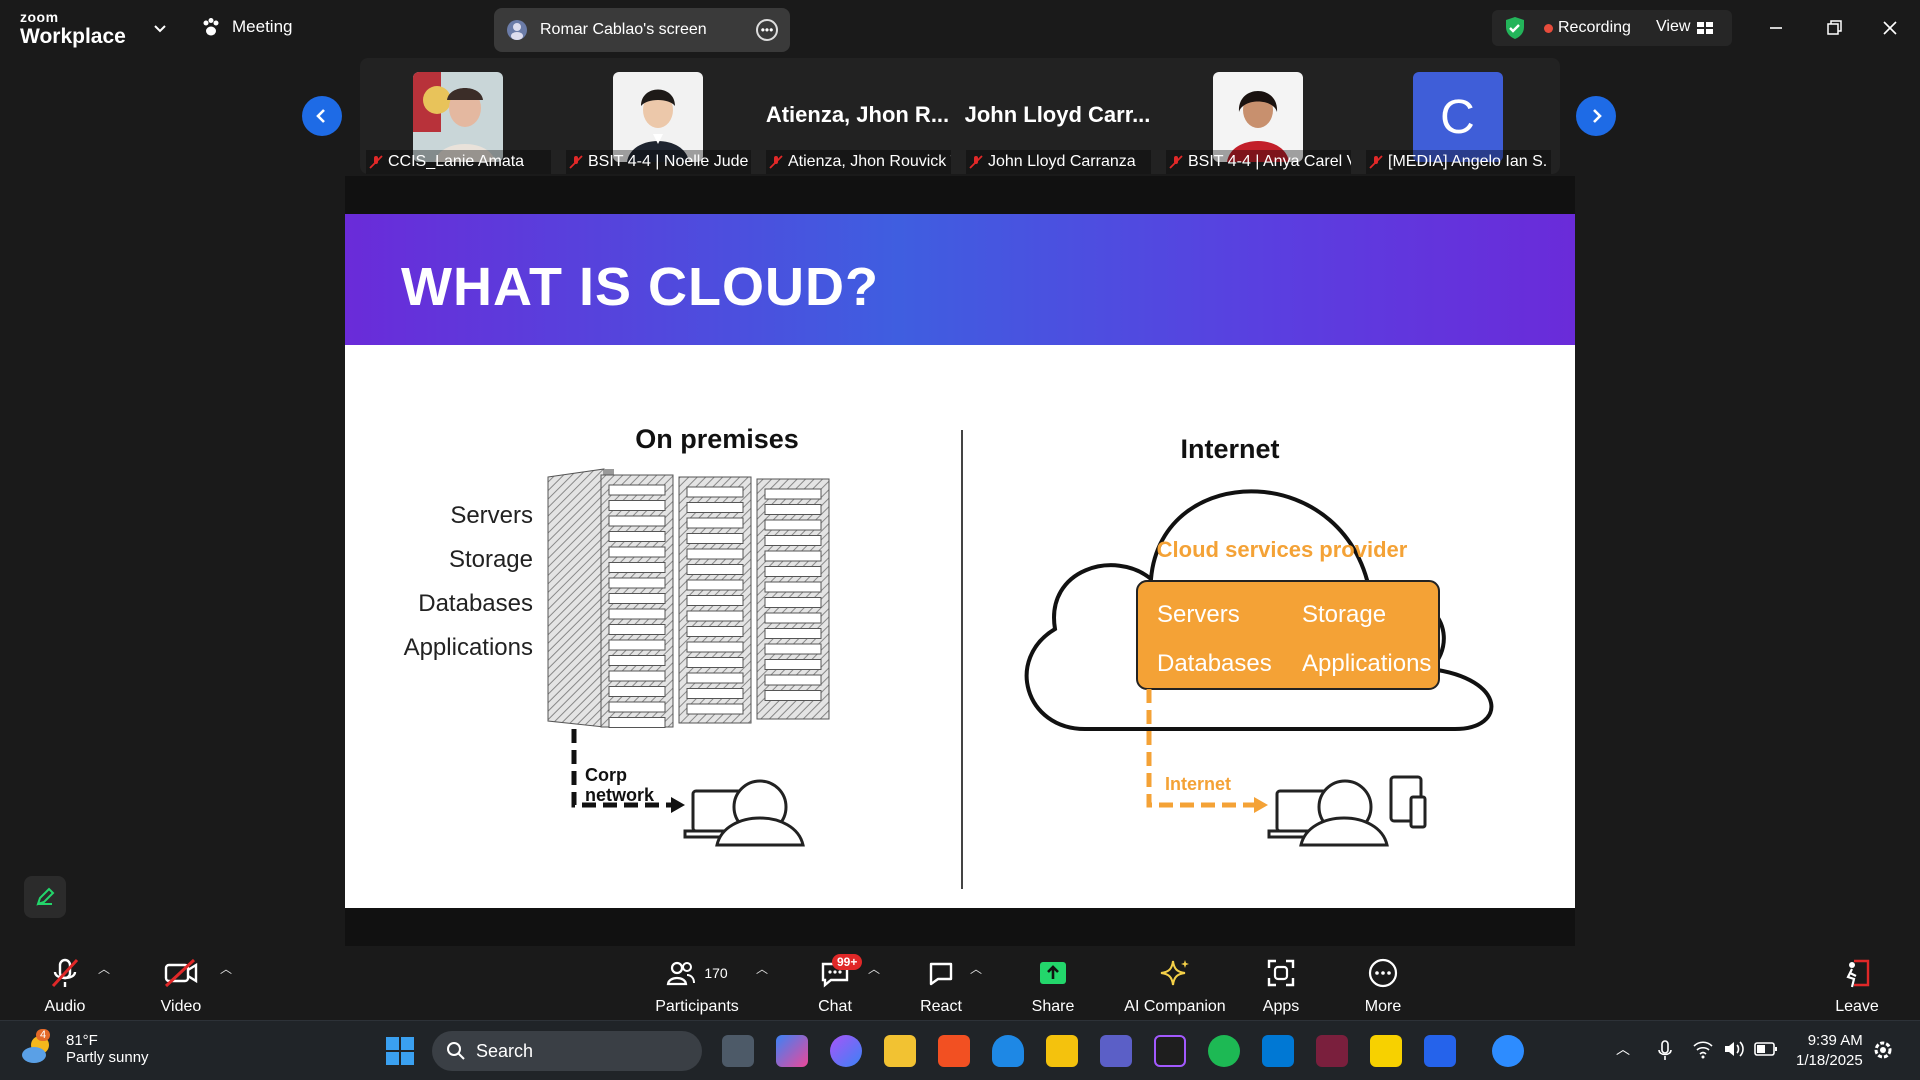  Describe the element at coordinates (1508, 1051) in the screenshot. I see `zoom-app-icon` at that location.